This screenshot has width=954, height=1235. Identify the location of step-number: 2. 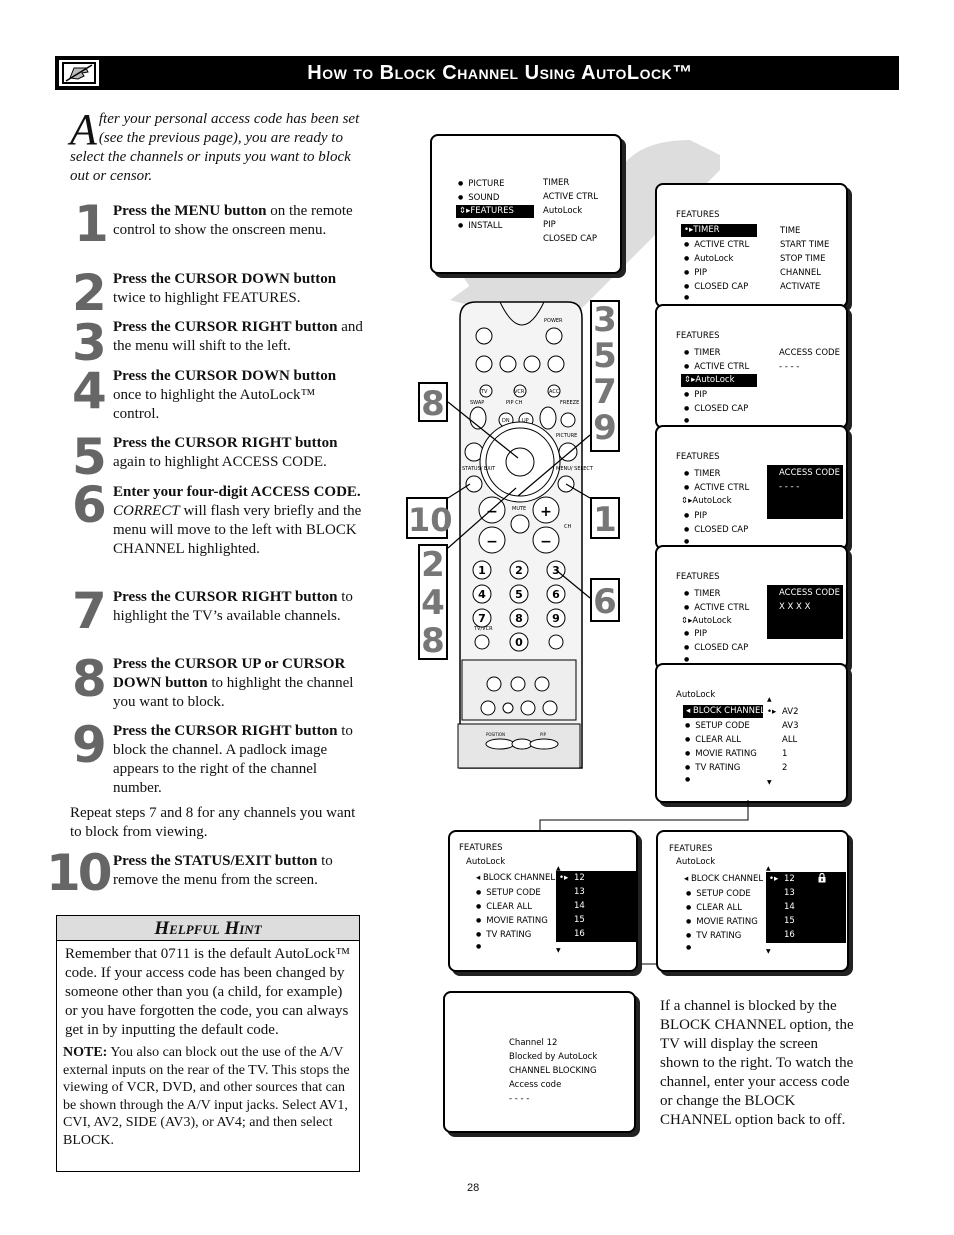
(89, 293).